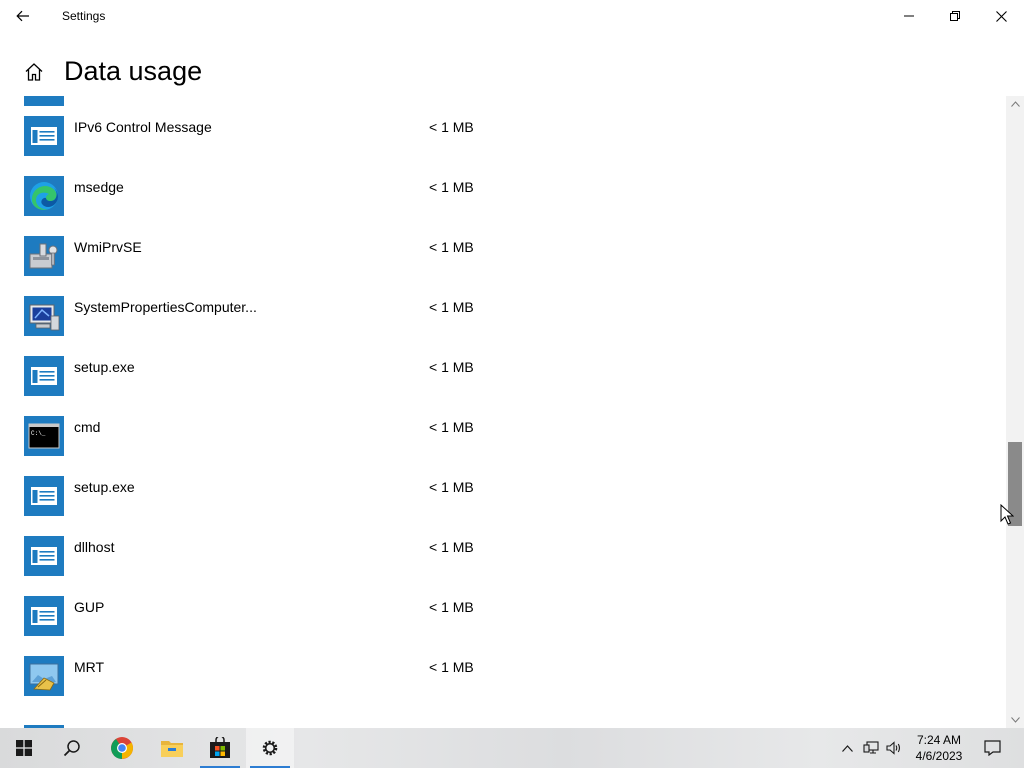 The height and width of the screenshot is (768, 1024). Describe the element at coordinates (44, 256) in the screenshot. I see `wmi-provider-icon` at that location.